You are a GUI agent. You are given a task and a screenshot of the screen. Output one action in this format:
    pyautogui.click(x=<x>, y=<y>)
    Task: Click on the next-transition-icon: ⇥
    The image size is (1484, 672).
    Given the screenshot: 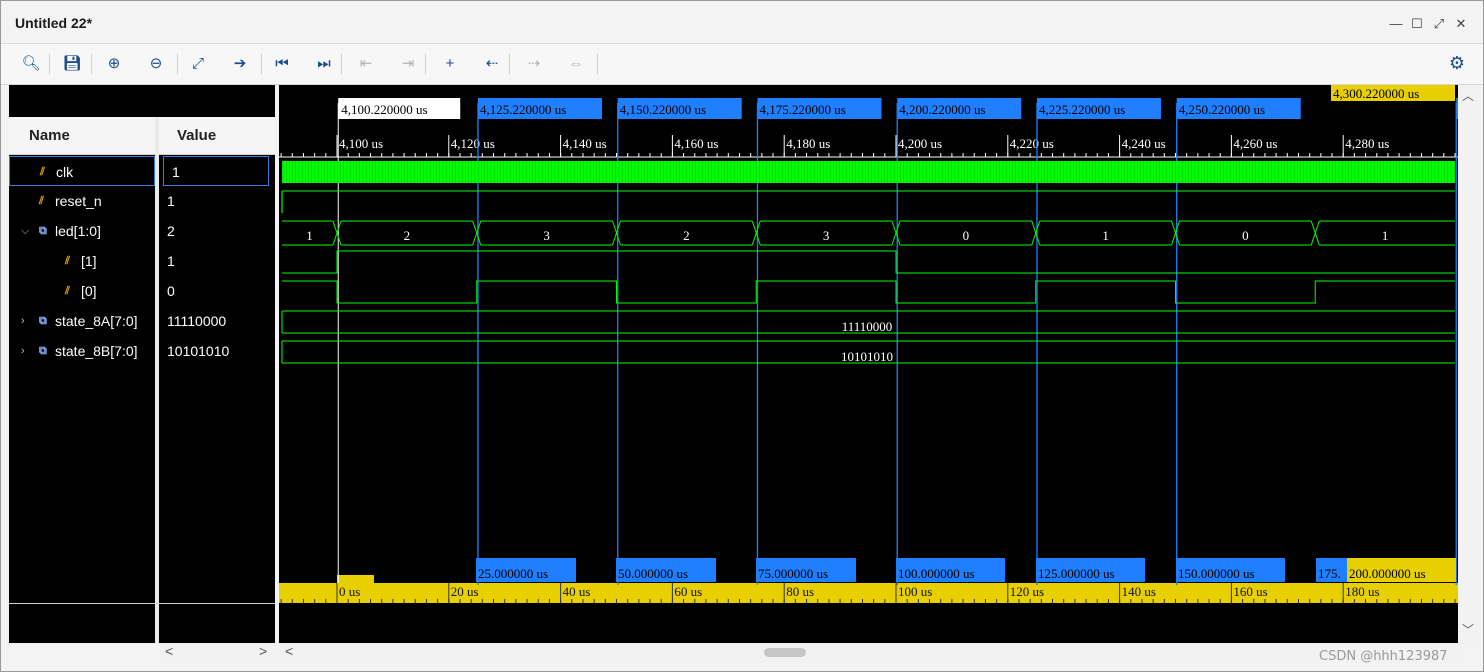 What is the action you would take?
    pyautogui.click(x=408, y=64)
    